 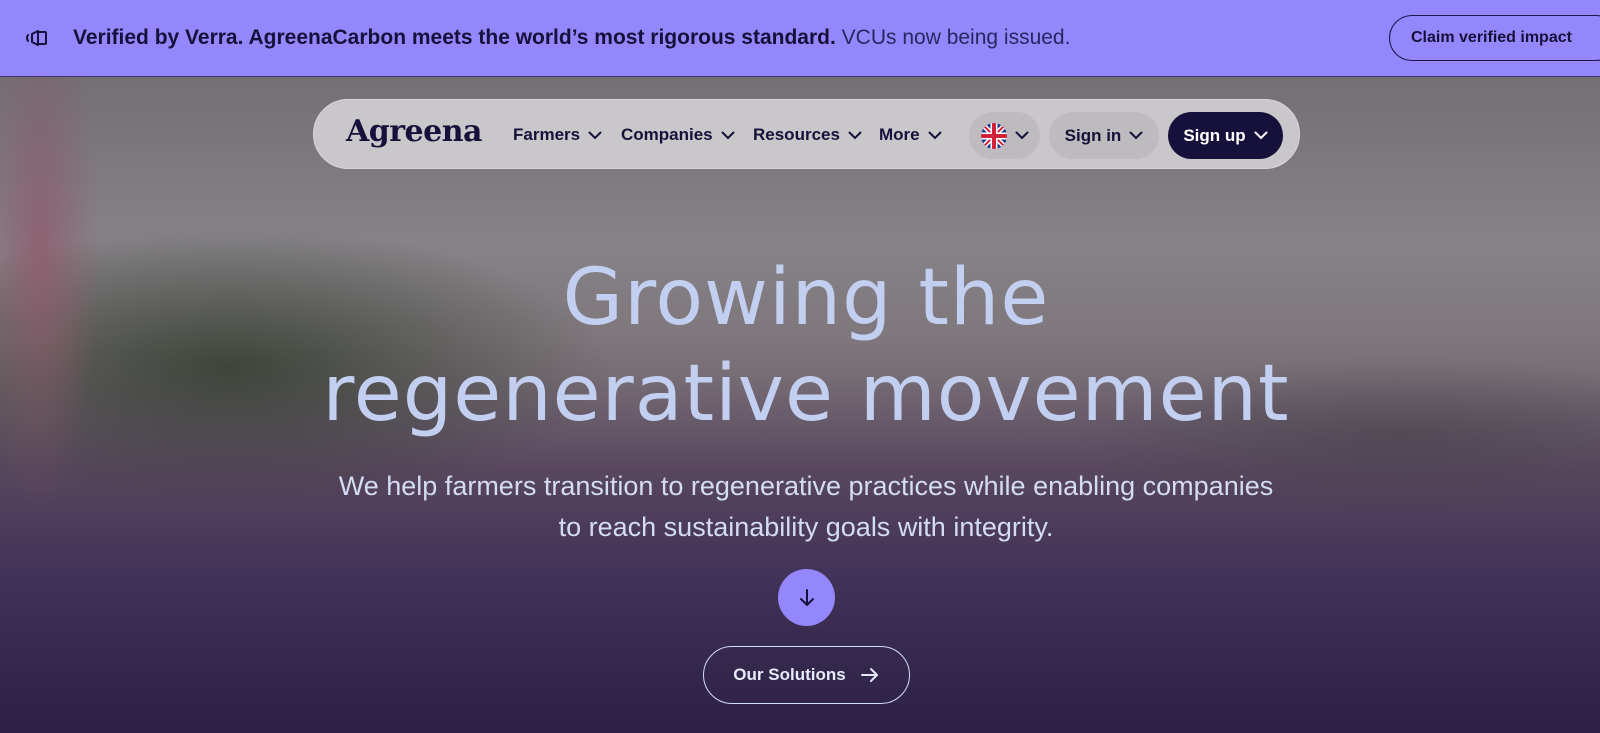 What do you see at coordinates (667, 134) in the screenshot?
I see `nav-item-label: Companies` at bounding box center [667, 134].